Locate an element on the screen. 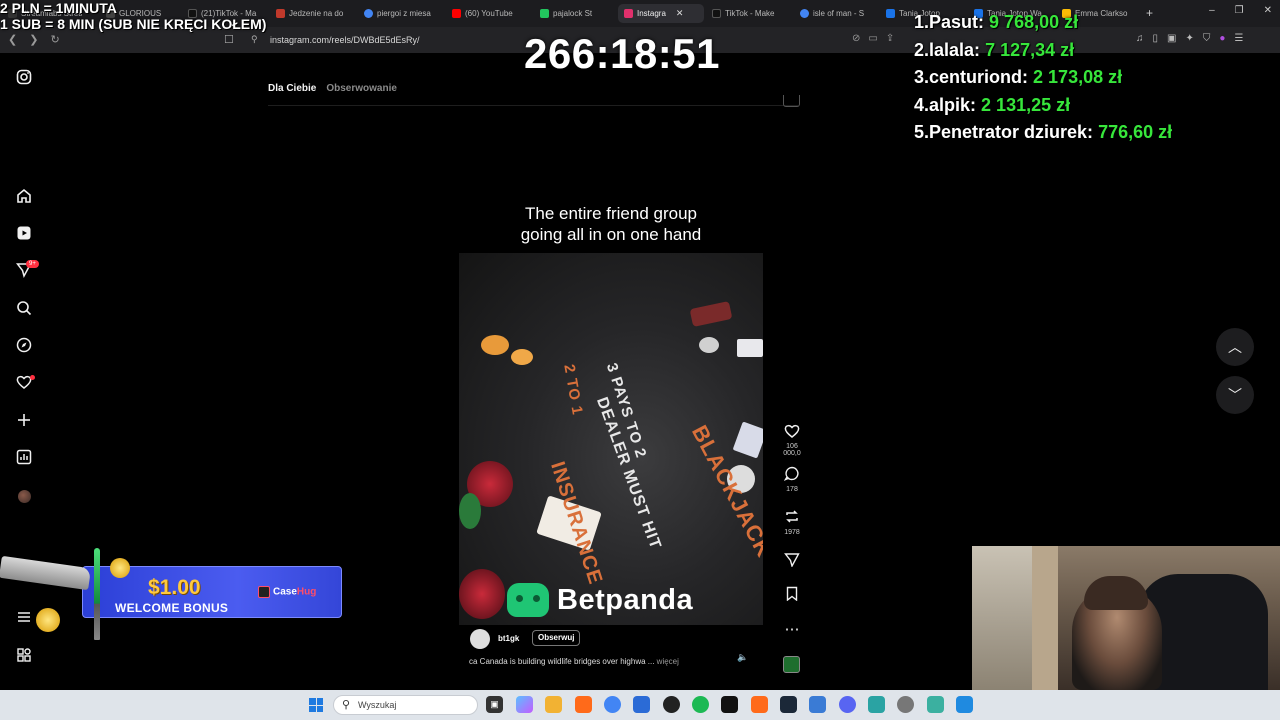 This screenshot has height=720, width=1280. repost-icon is located at coordinates (792, 518).